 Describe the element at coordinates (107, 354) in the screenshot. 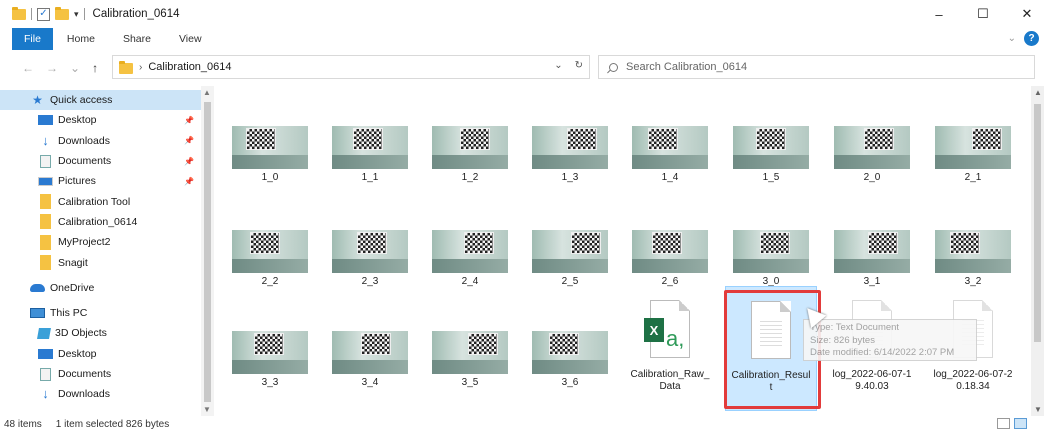

I see `sidebar-item: Desktop` at that location.